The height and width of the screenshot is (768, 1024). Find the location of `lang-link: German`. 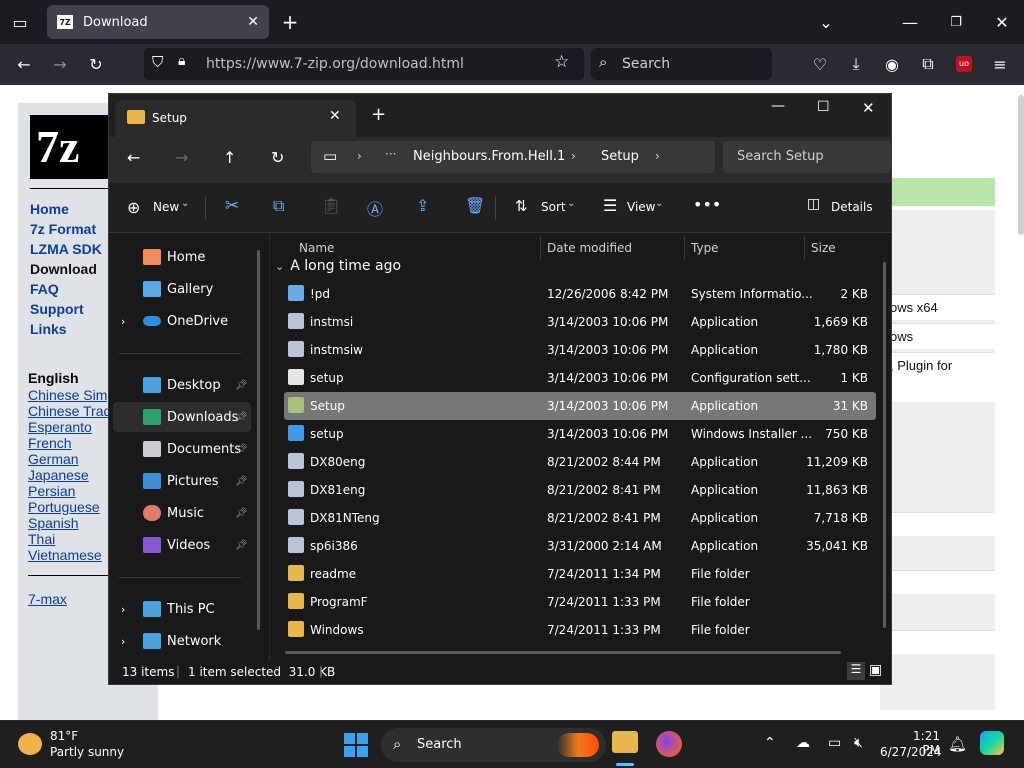

lang-link: German is located at coordinates (68, 459).